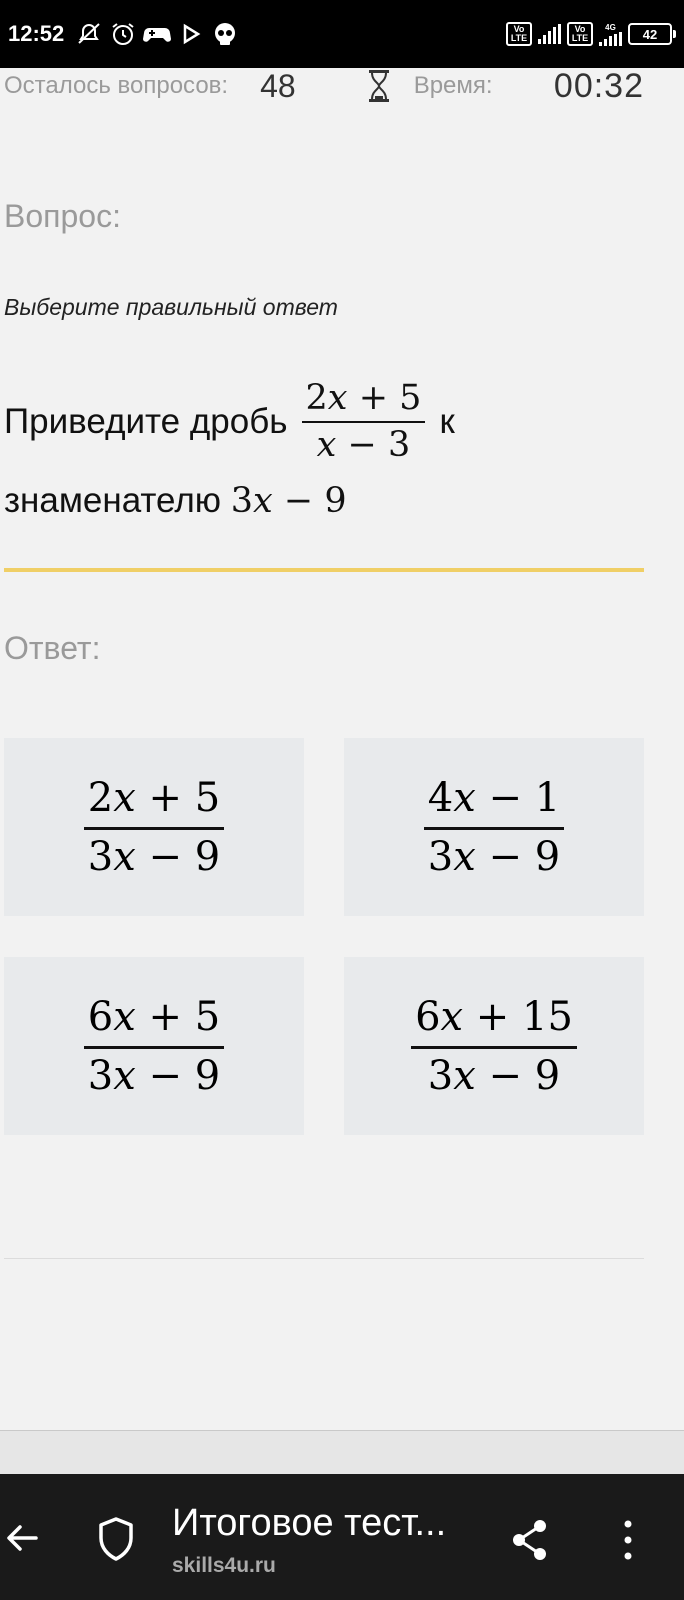  What do you see at coordinates (123, 34) in the screenshot?
I see `alarm-icon` at bounding box center [123, 34].